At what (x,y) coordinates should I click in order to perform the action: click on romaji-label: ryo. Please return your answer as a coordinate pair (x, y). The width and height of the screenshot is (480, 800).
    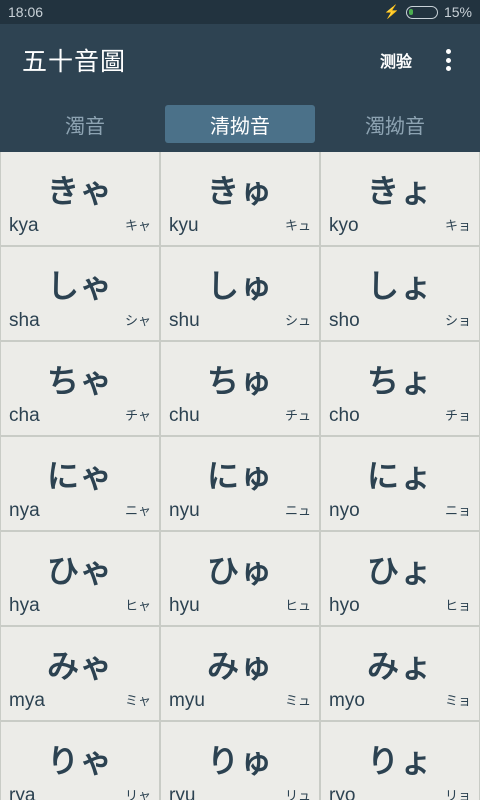
    Looking at the image, I should click on (342, 792).